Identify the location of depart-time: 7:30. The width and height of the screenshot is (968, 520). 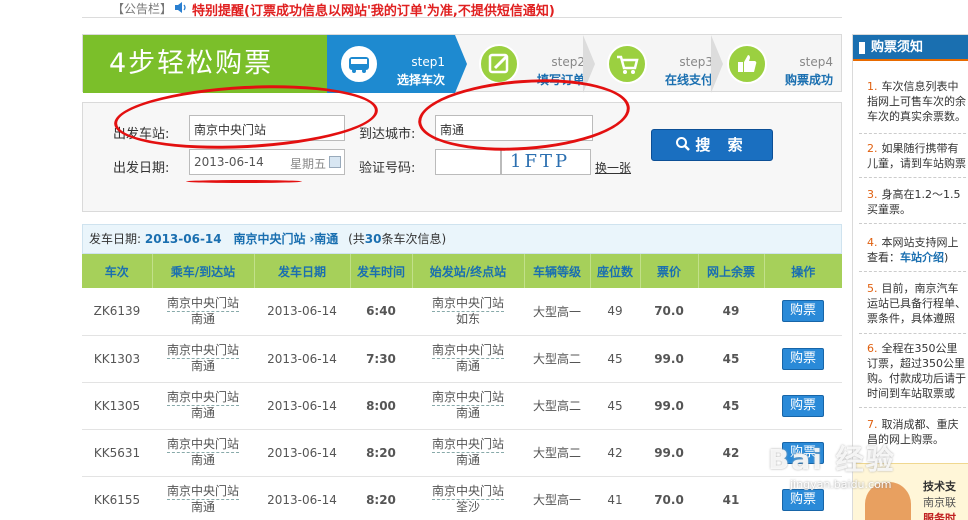
(381, 359).